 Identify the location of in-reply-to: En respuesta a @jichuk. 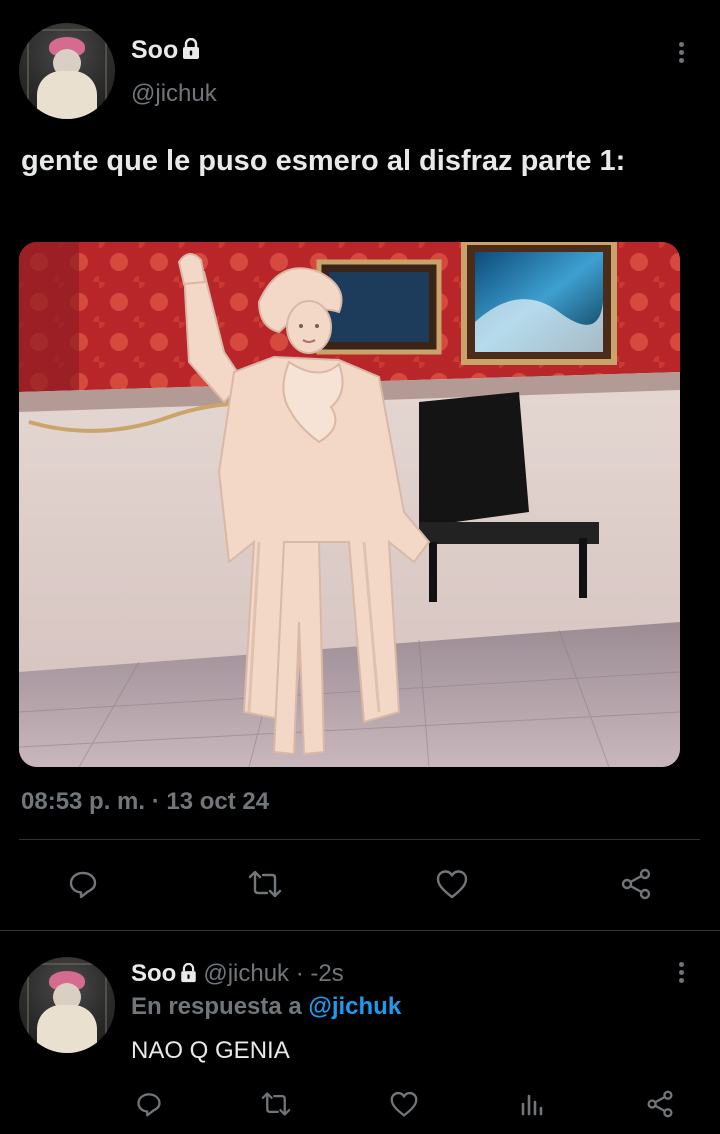
(266, 1007).